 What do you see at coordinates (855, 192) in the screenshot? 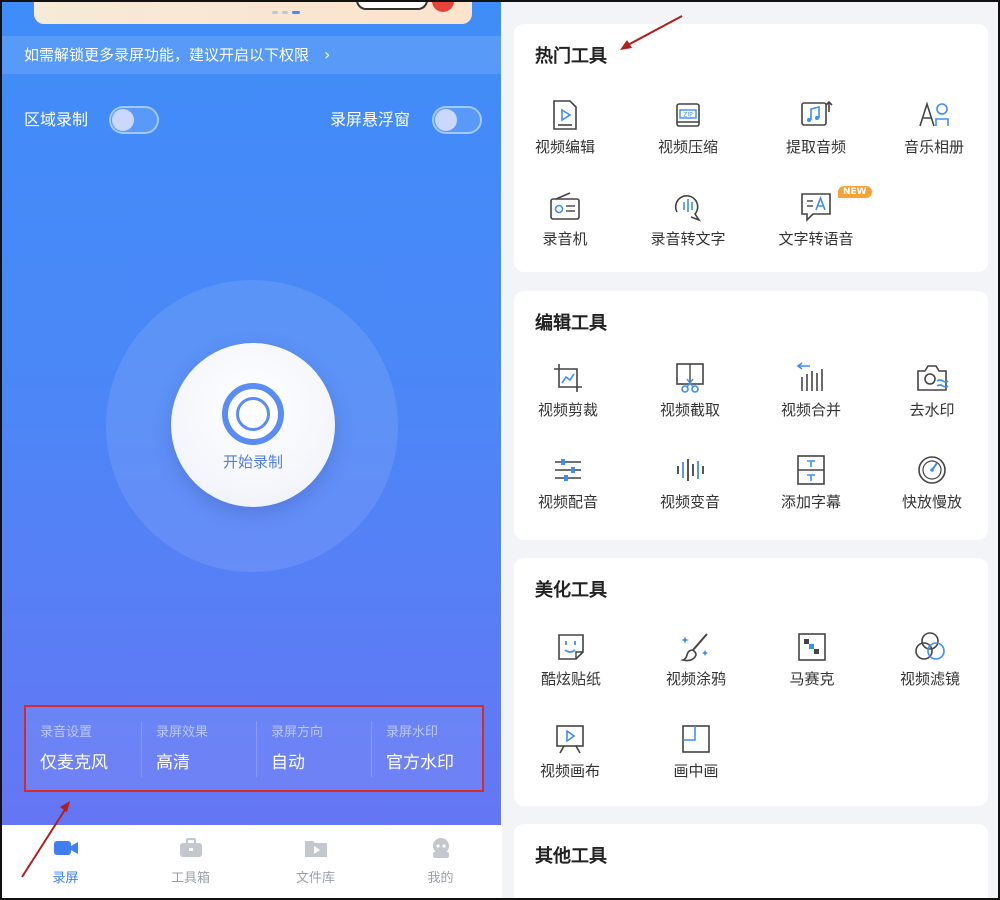
I see `new-badge: NEW` at bounding box center [855, 192].